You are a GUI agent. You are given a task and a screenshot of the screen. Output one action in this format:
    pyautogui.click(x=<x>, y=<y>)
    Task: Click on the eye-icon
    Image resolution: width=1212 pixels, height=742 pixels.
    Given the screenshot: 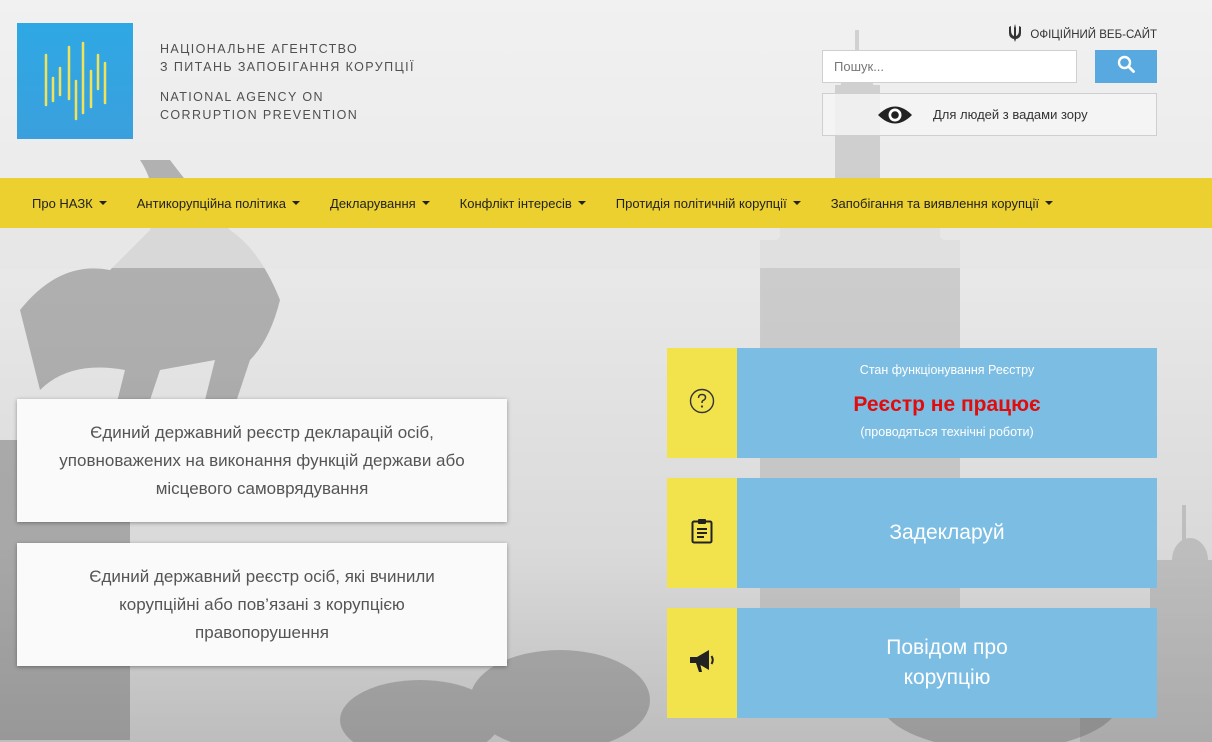 What is the action you would take?
    pyautogui.click(x=895, y=115)
    